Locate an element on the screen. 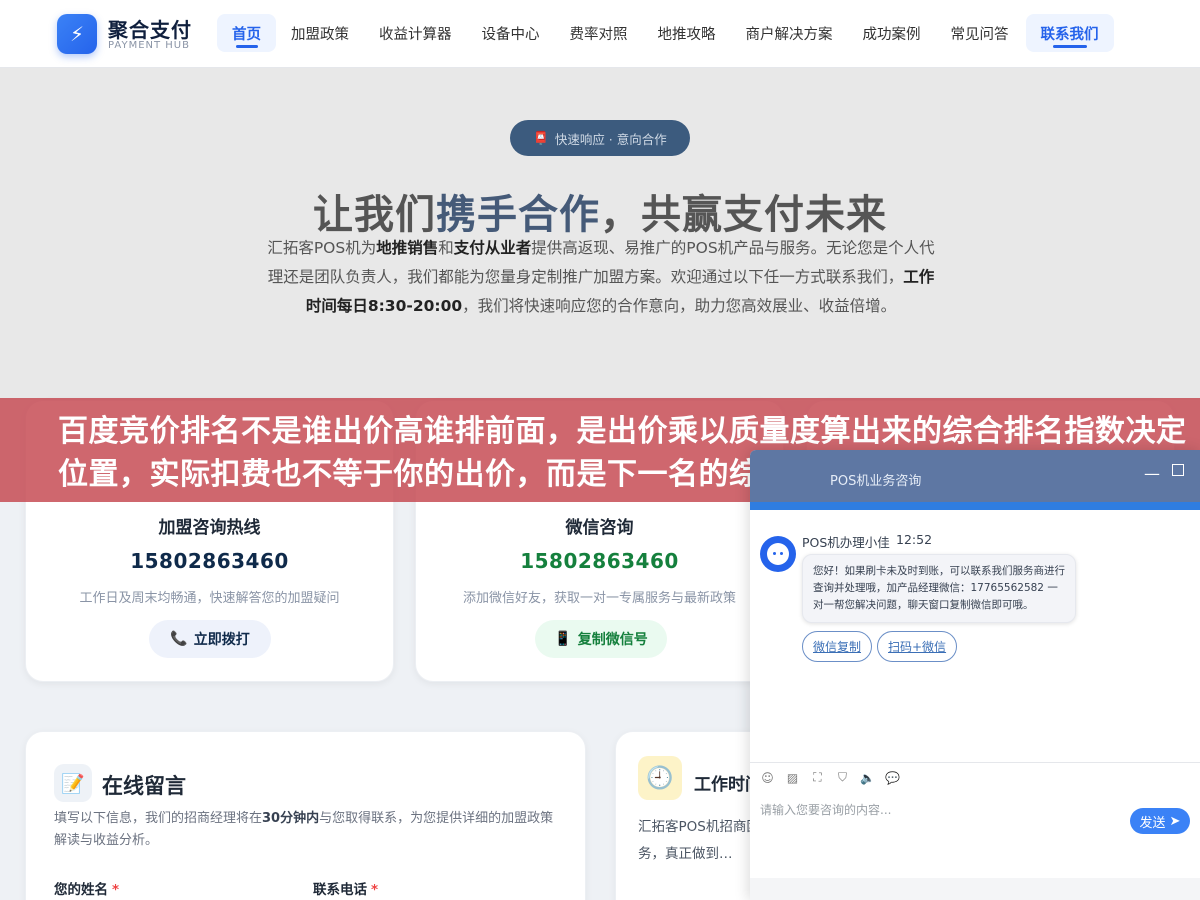 This screenshot has width=1200, height=900. wechat-number: 15802863460 is located at coordinates (599, 561).